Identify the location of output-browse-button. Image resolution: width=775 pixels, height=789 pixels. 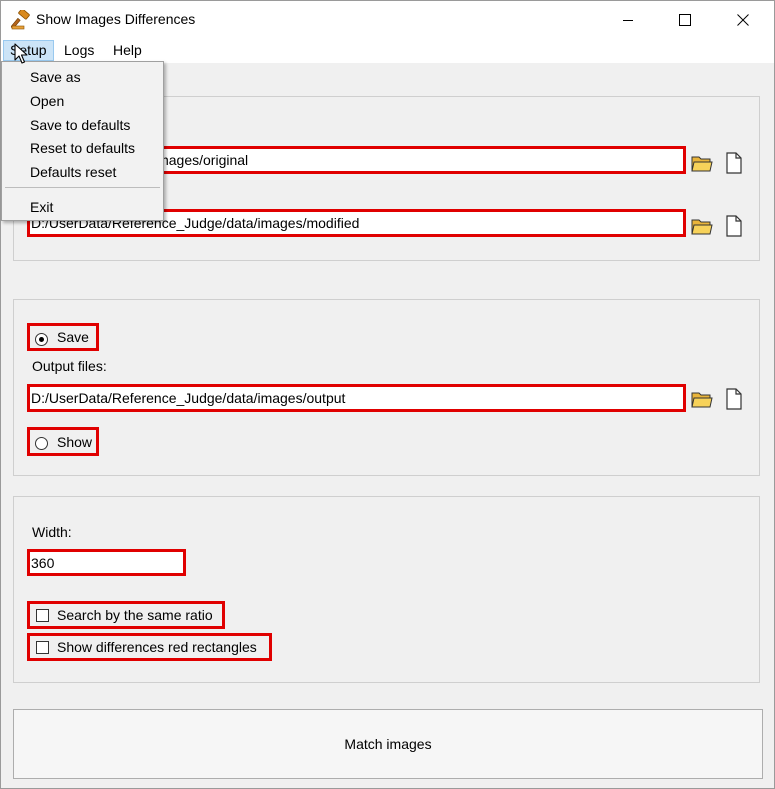
(702, 399).